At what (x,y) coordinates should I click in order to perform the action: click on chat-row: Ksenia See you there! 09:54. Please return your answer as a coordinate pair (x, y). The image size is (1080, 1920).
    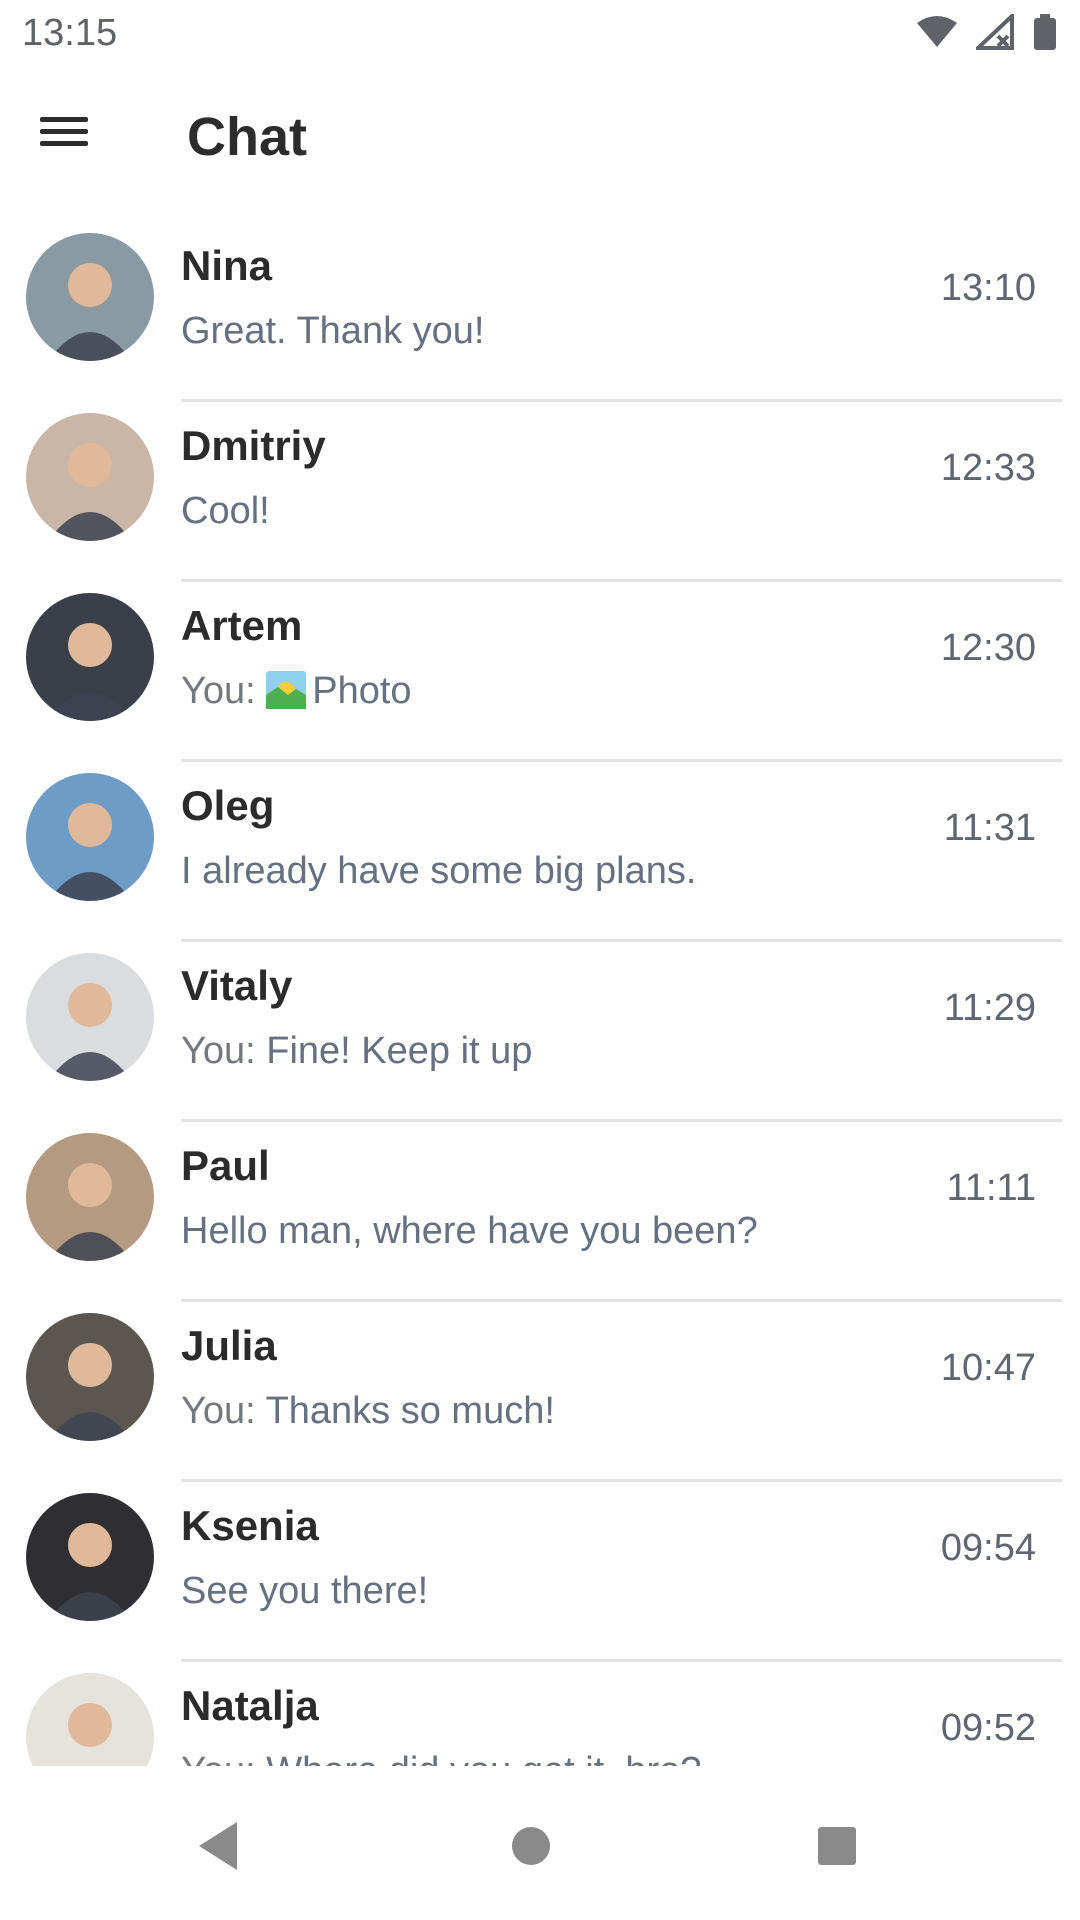
    Looking at the image, I should click on (540, 1572).